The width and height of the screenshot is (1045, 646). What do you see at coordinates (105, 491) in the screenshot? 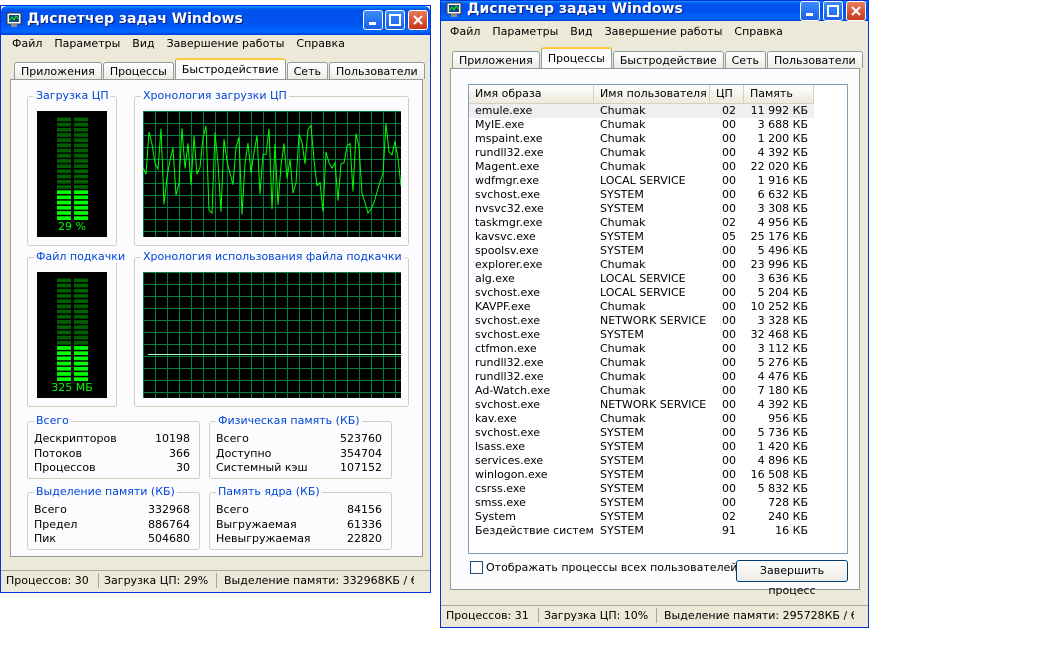
I see `commit-charge-label: Выделение памяти (КБ)` at bounding box center [105, 491].